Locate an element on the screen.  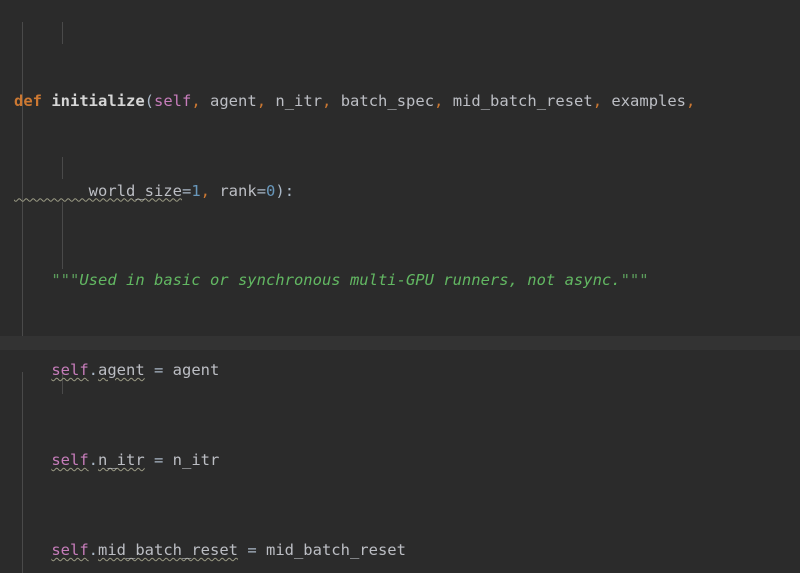
function-name-initialize: initialize is located at coordinates (98, 100).